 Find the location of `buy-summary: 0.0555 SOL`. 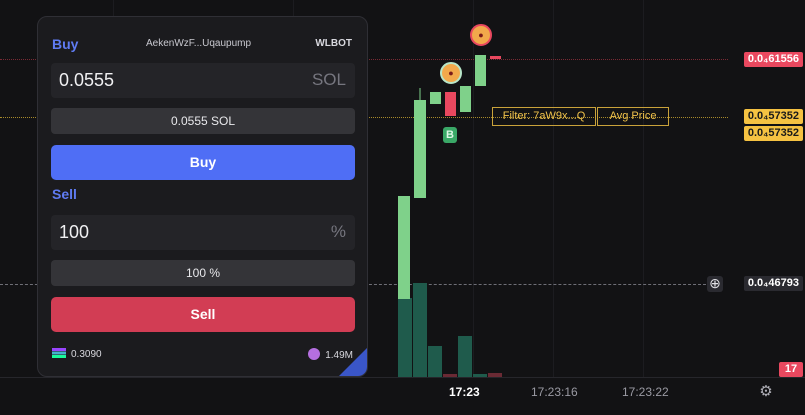

buy-summary: 0.0555 SOL is located at coordinates (203, 121).